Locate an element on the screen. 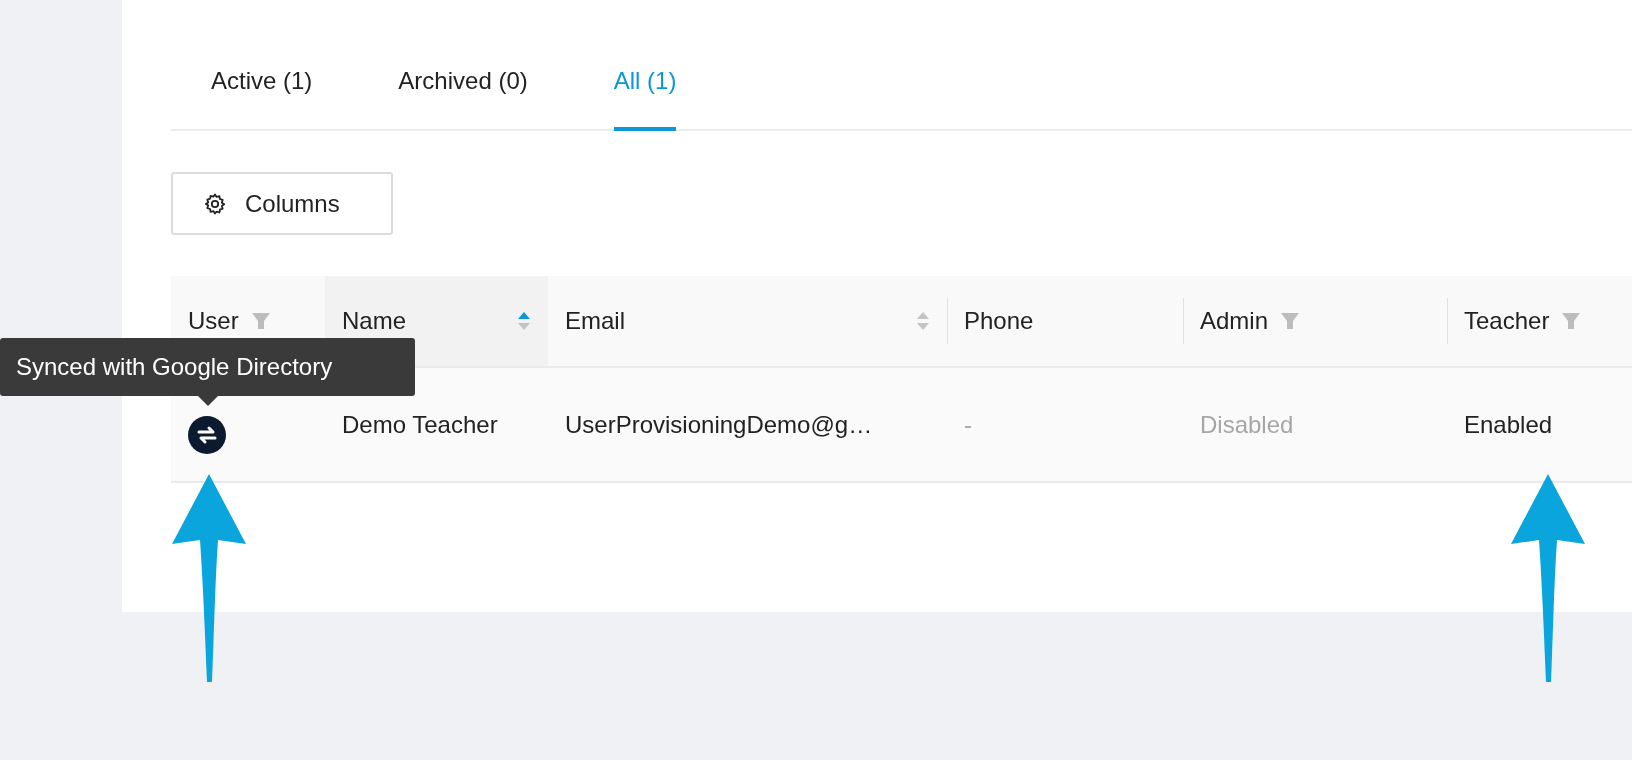 The width and height of the screenshot is (1632, 760). tooltip: Synced with Google Directory is located at coordinates (207, 367).